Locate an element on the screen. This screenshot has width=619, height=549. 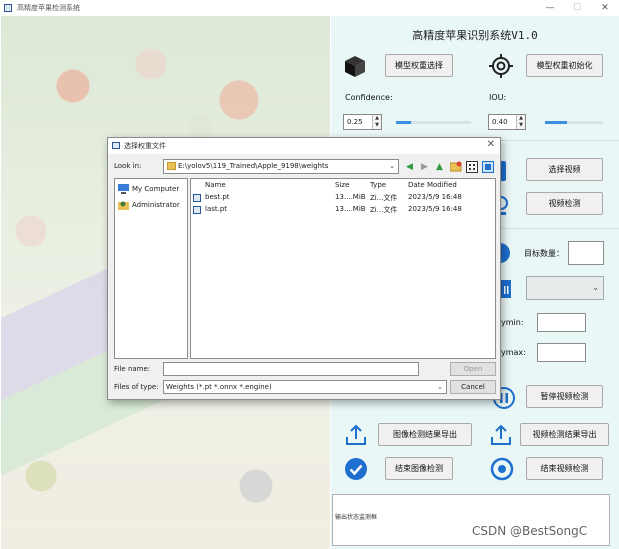
export-image-button: 图像检测结果导出 is located at coordinates (425, 434).